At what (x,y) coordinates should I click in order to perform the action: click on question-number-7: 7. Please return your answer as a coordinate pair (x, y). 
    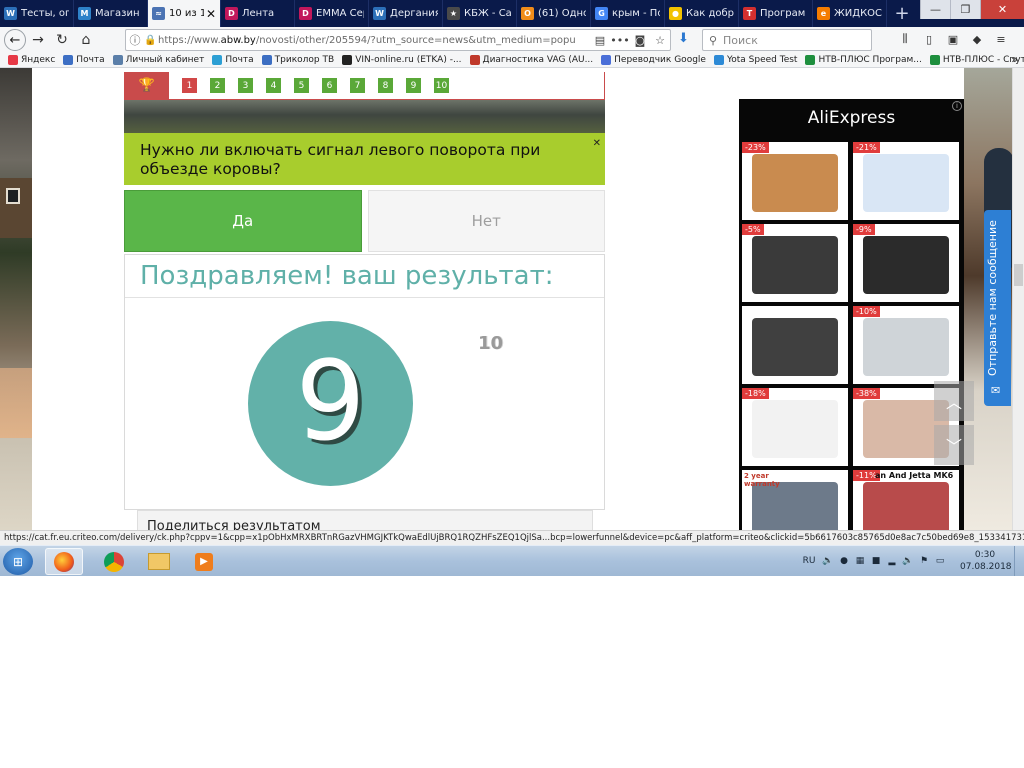
    Looking at the image, I should click on (357, 85).